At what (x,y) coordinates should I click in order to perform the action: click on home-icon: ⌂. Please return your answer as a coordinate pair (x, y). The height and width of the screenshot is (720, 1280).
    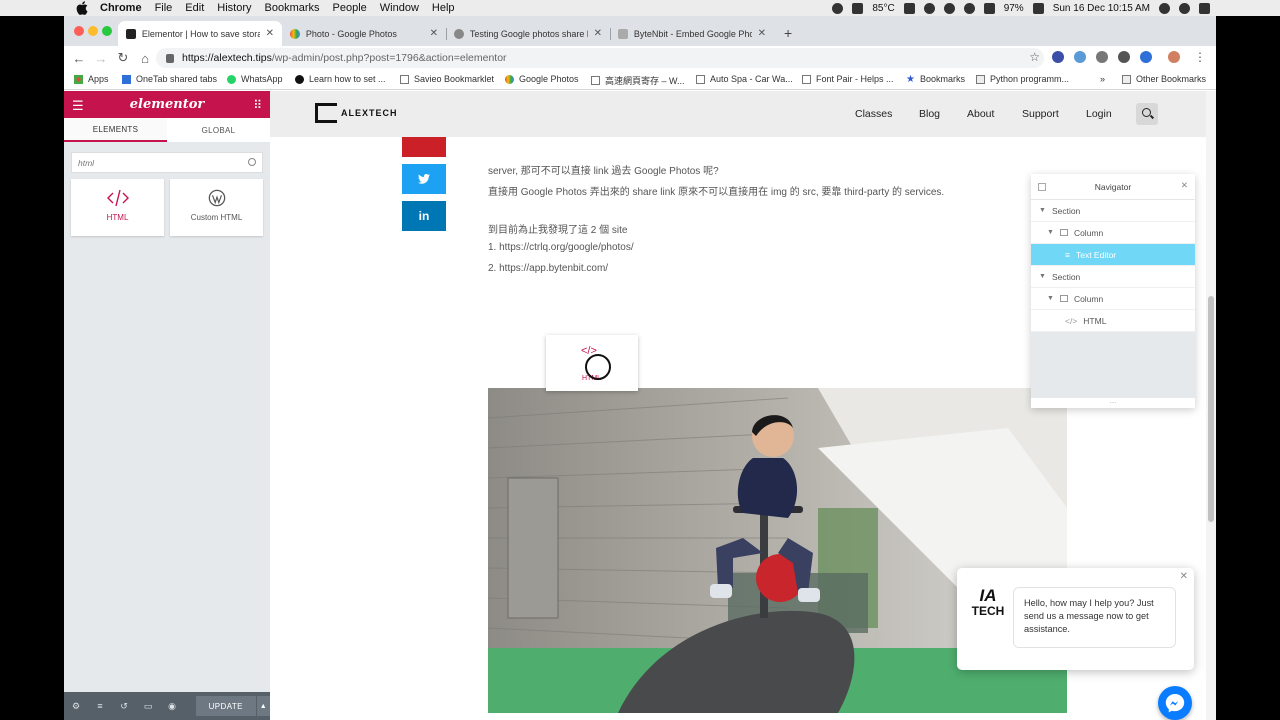
    Looking at the image, I should click on (145, 58).